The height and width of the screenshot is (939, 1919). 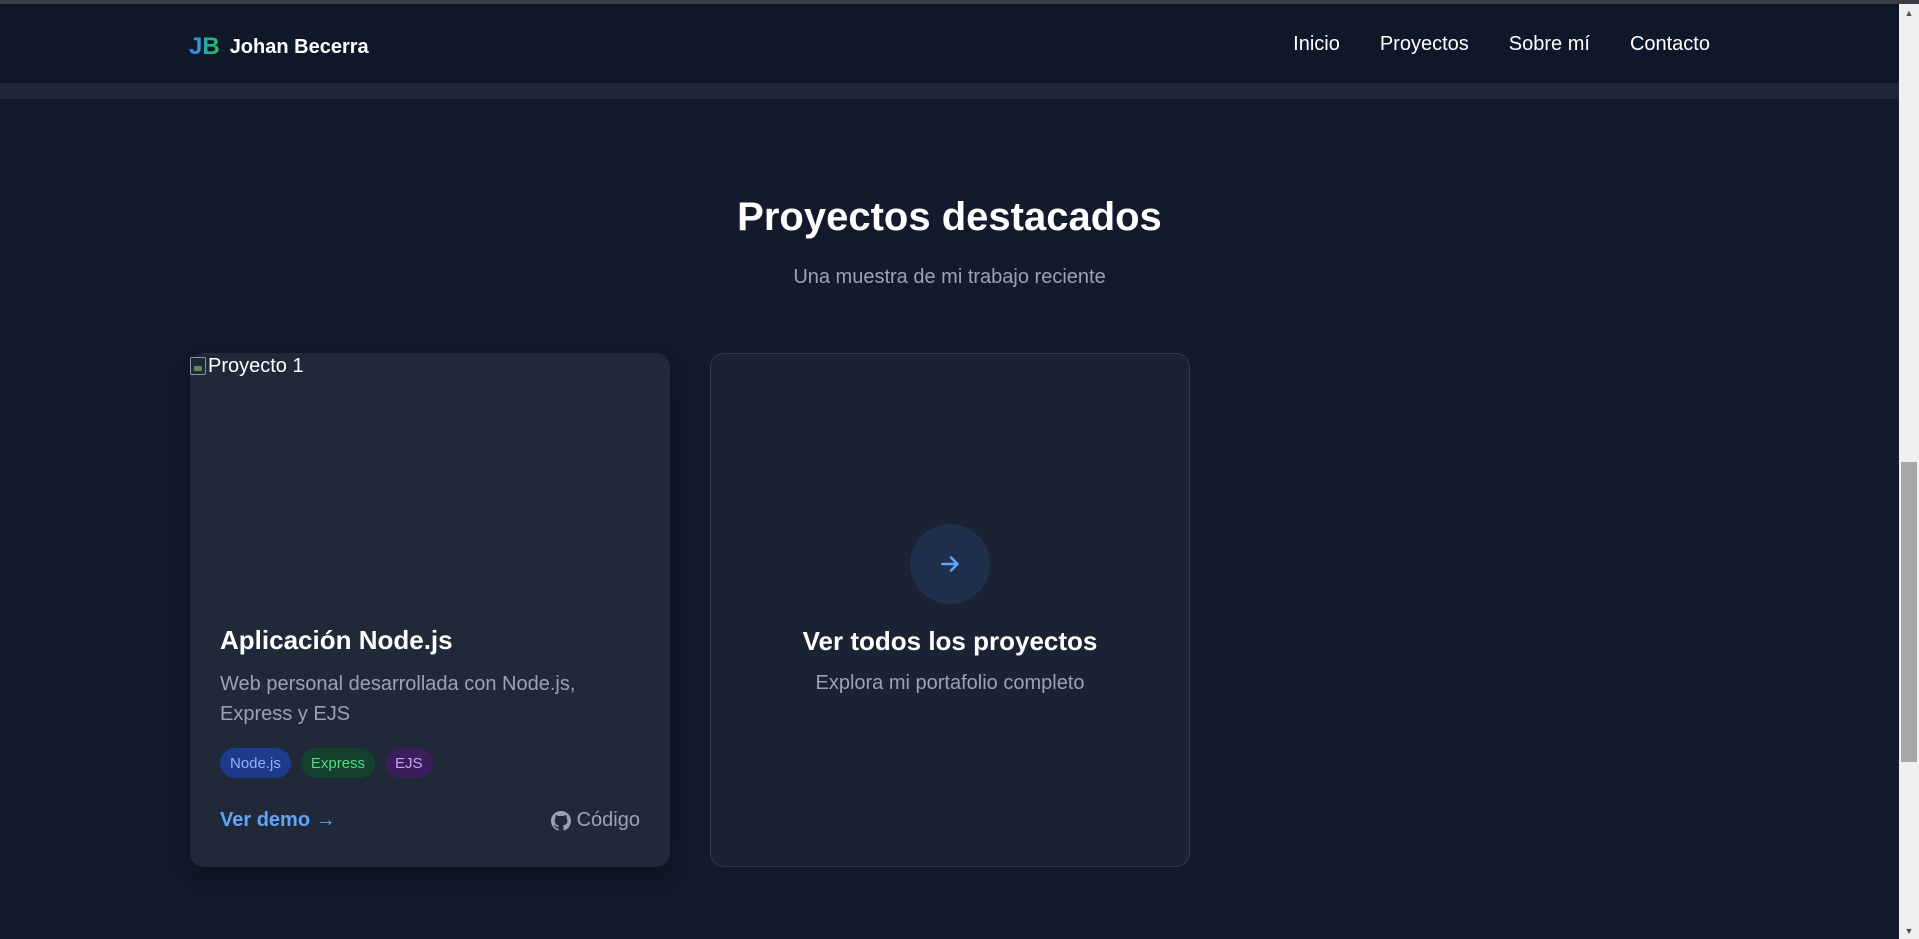 What do you see at coordinates (950, 683) in the screenshot?
I see `all-projects-description: Explora mi portafolio completo` at bounding box center [950, 683].